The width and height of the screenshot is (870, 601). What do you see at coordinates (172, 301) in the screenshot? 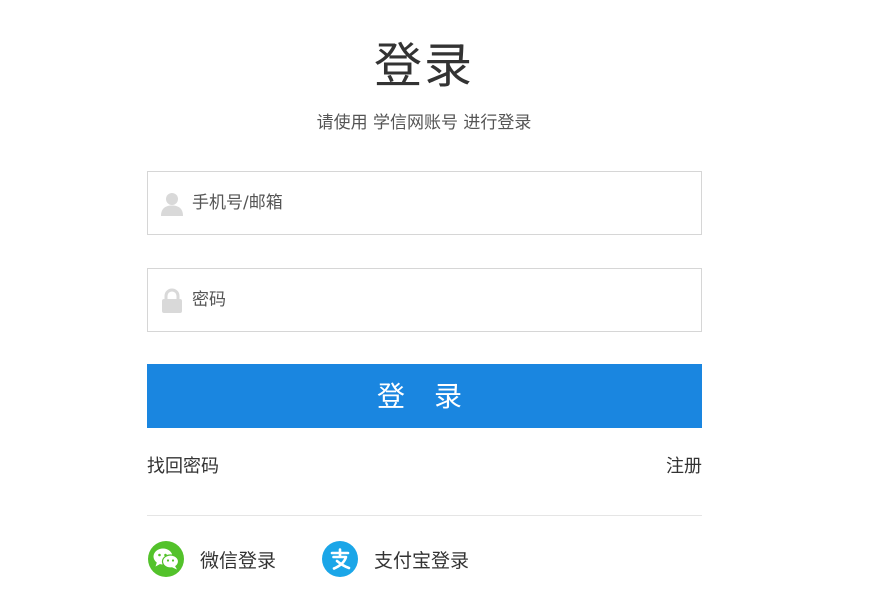
I see `lock-icon` at bounding box center [172, 301].